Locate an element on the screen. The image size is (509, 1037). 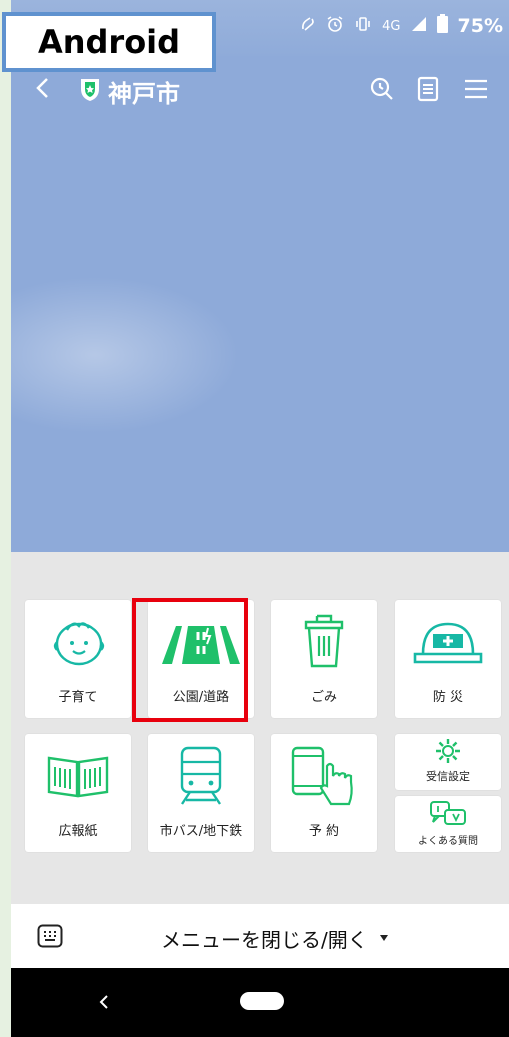
tile-label: 防 災 is located at coordinates (448, 697).